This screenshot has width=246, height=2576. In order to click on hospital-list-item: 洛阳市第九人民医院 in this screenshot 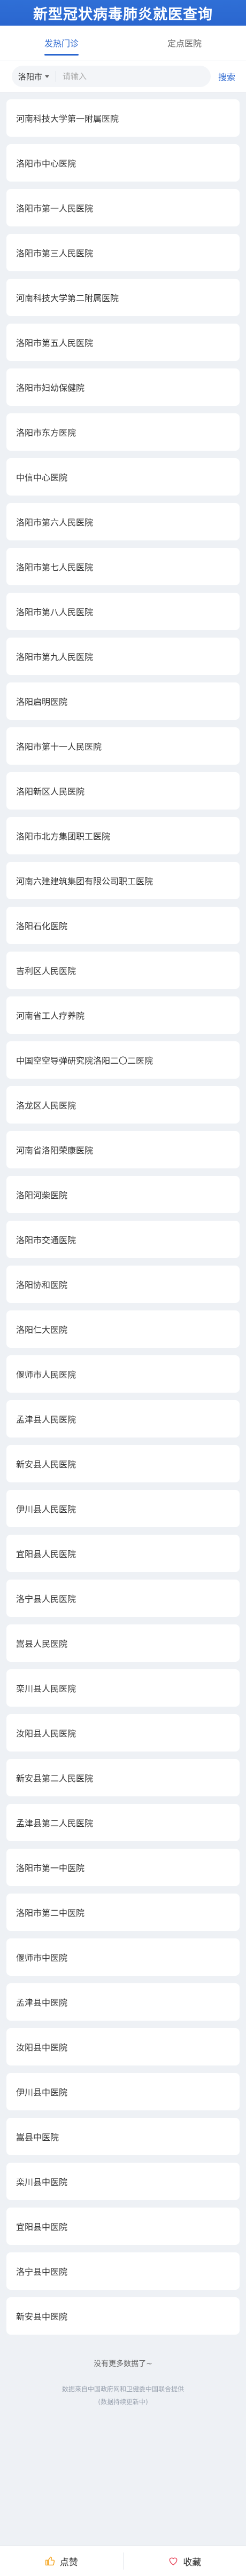, I will do `click(123, 656)`.